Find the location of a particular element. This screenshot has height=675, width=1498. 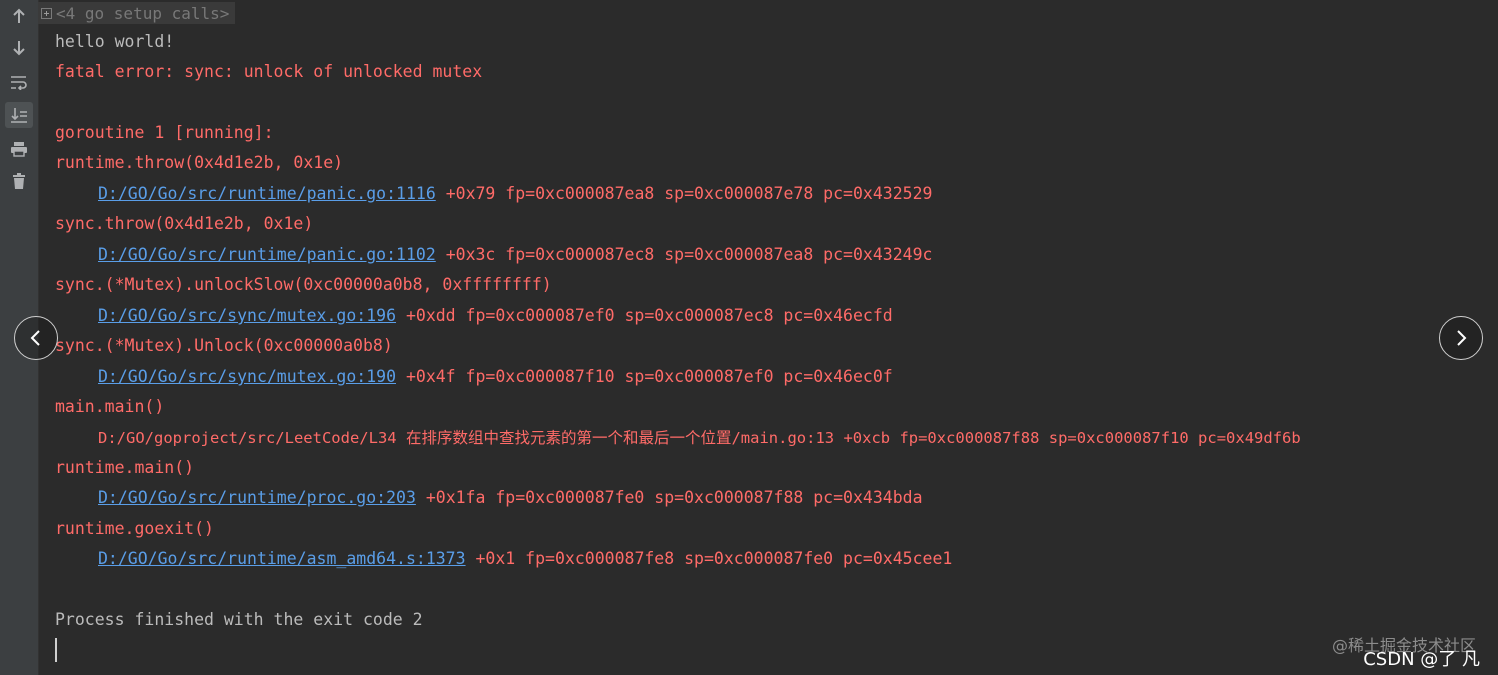

stack-function: runtime.main() is located at coordinates (125, 467).